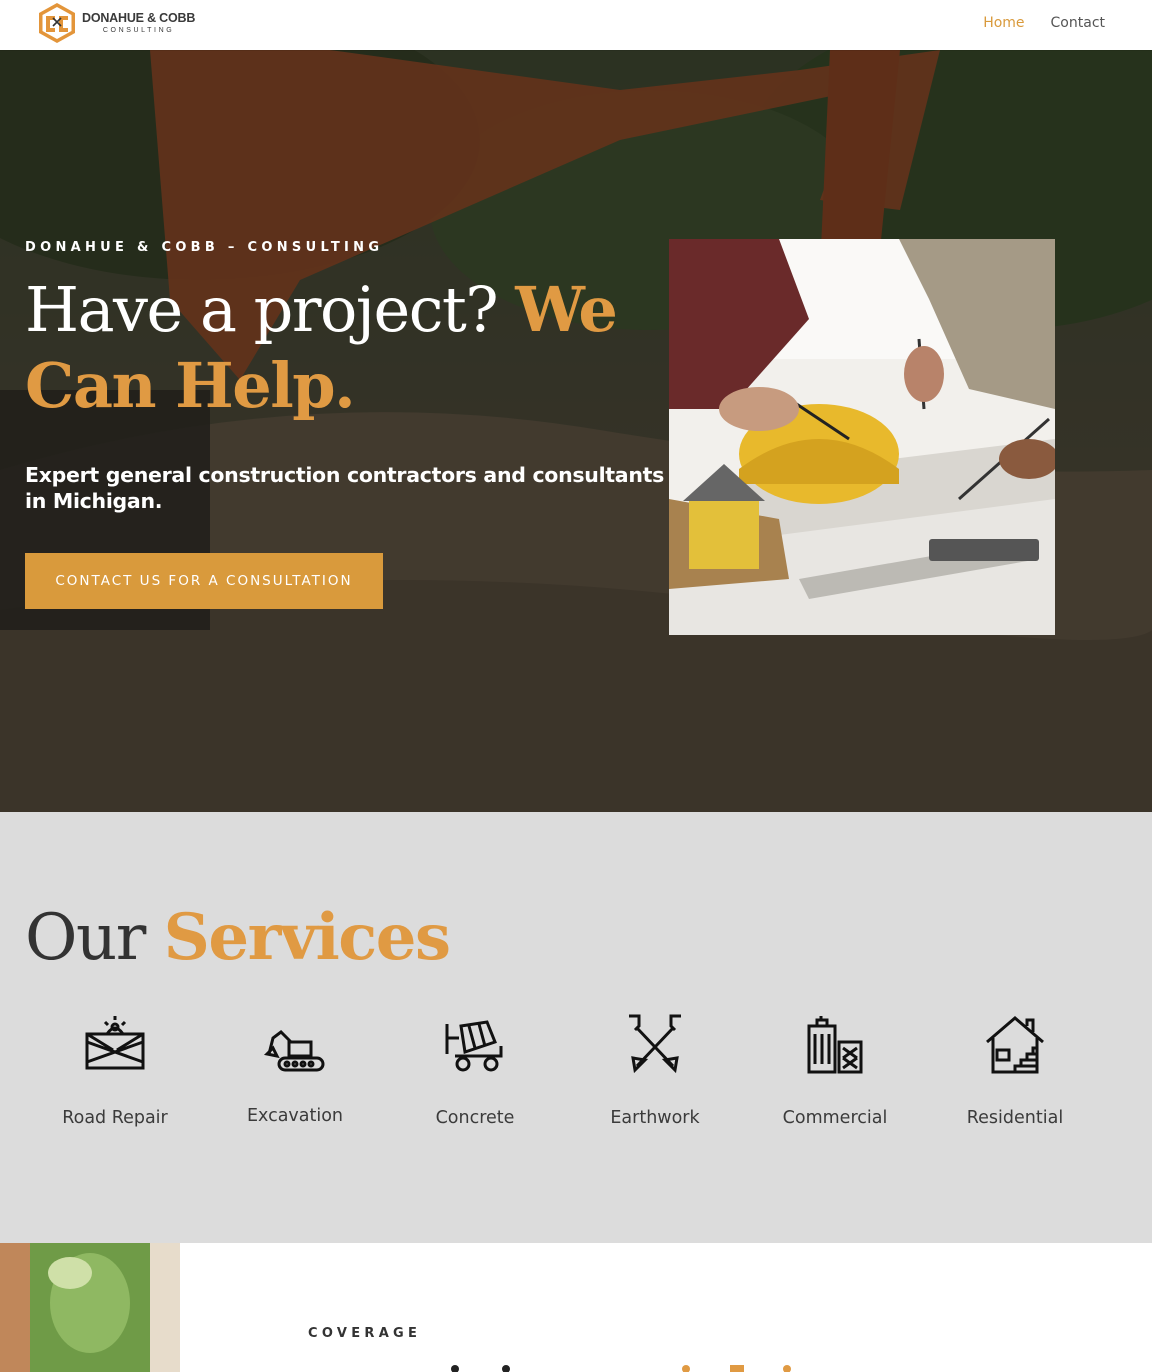 This screenshot has width=1152, height=1372. I want to click on coverage-photo-illustration, so click(90, 1307).